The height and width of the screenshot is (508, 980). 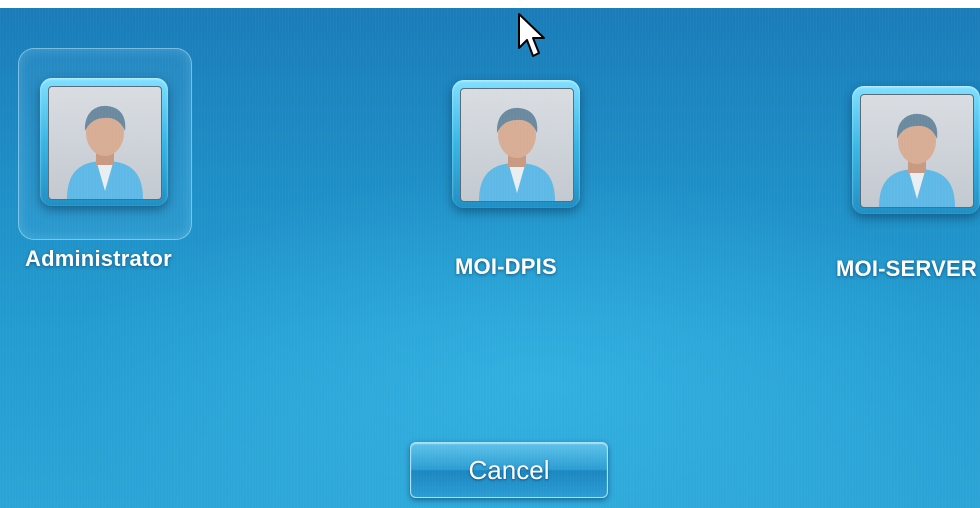 I want to click on user-name-label: MOI-DPIS, so click(x=506, y=266).